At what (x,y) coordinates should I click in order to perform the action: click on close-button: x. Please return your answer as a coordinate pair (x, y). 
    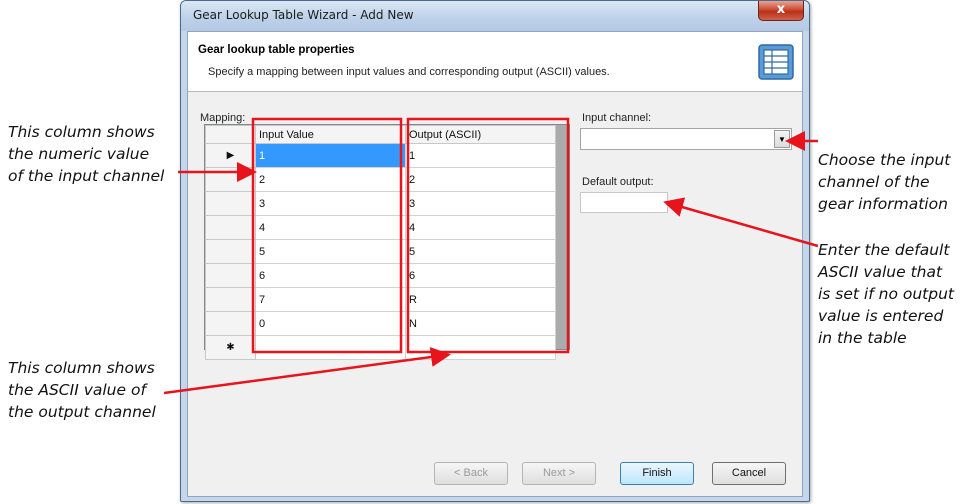
    Looking at the image, I should click on (781, 11).